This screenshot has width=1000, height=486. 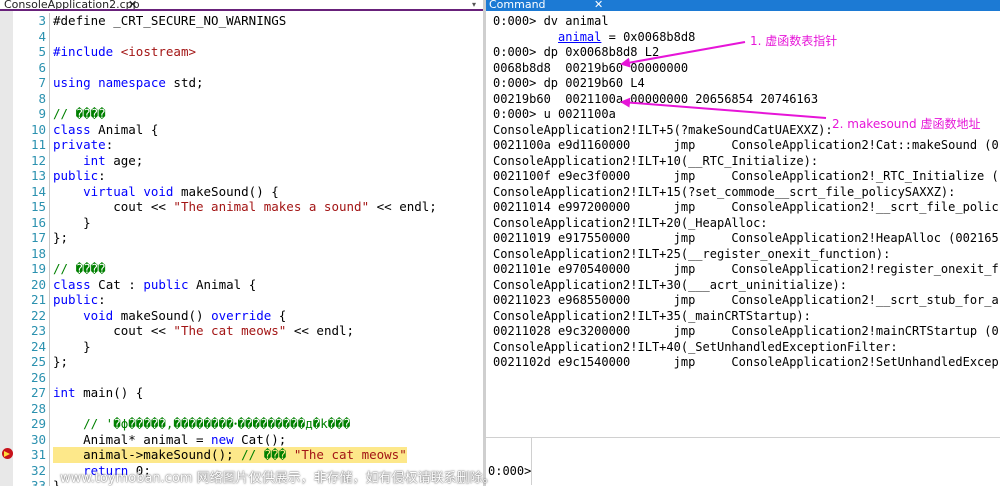 I want to click on line-number: 31, so click(x=38, y=454).